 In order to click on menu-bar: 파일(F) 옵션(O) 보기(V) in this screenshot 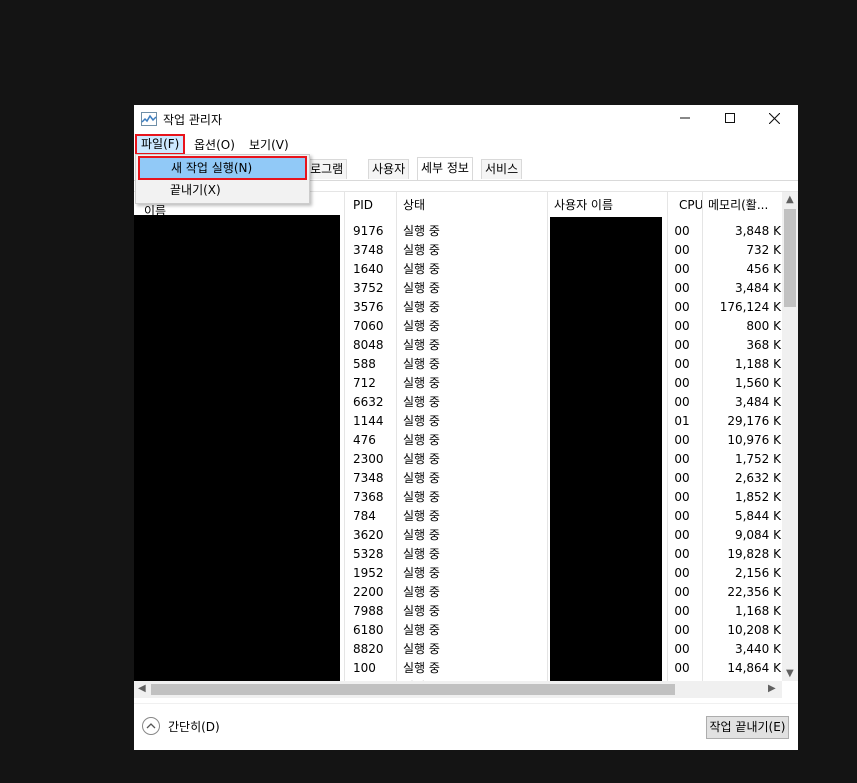, I will do `click(466, 144)`.